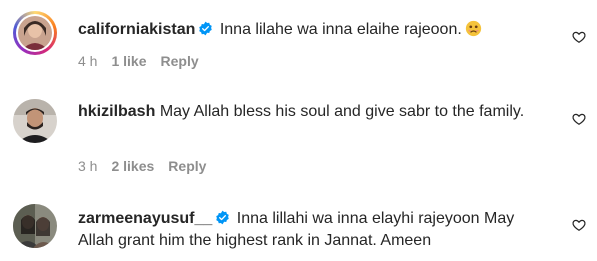 Image resolution: width=597 pixels, height=261 pixels. I want to click on likes-count: 1 like, so click(128, 61).